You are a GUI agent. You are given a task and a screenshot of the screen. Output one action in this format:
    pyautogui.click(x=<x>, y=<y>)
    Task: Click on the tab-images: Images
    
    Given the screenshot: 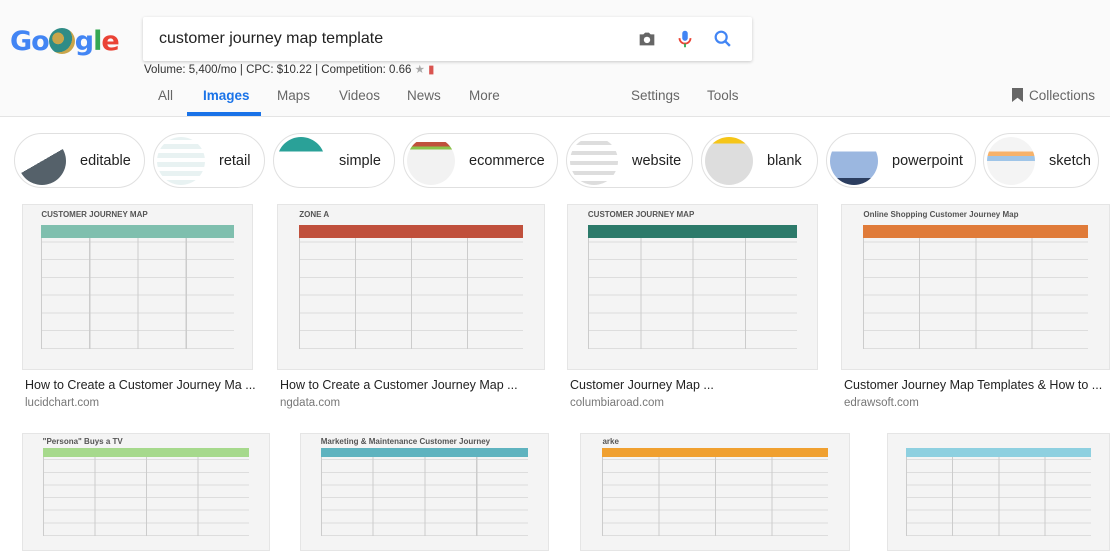 What is the action you would take?
    pyautogui.click(x=226, y=95)
    